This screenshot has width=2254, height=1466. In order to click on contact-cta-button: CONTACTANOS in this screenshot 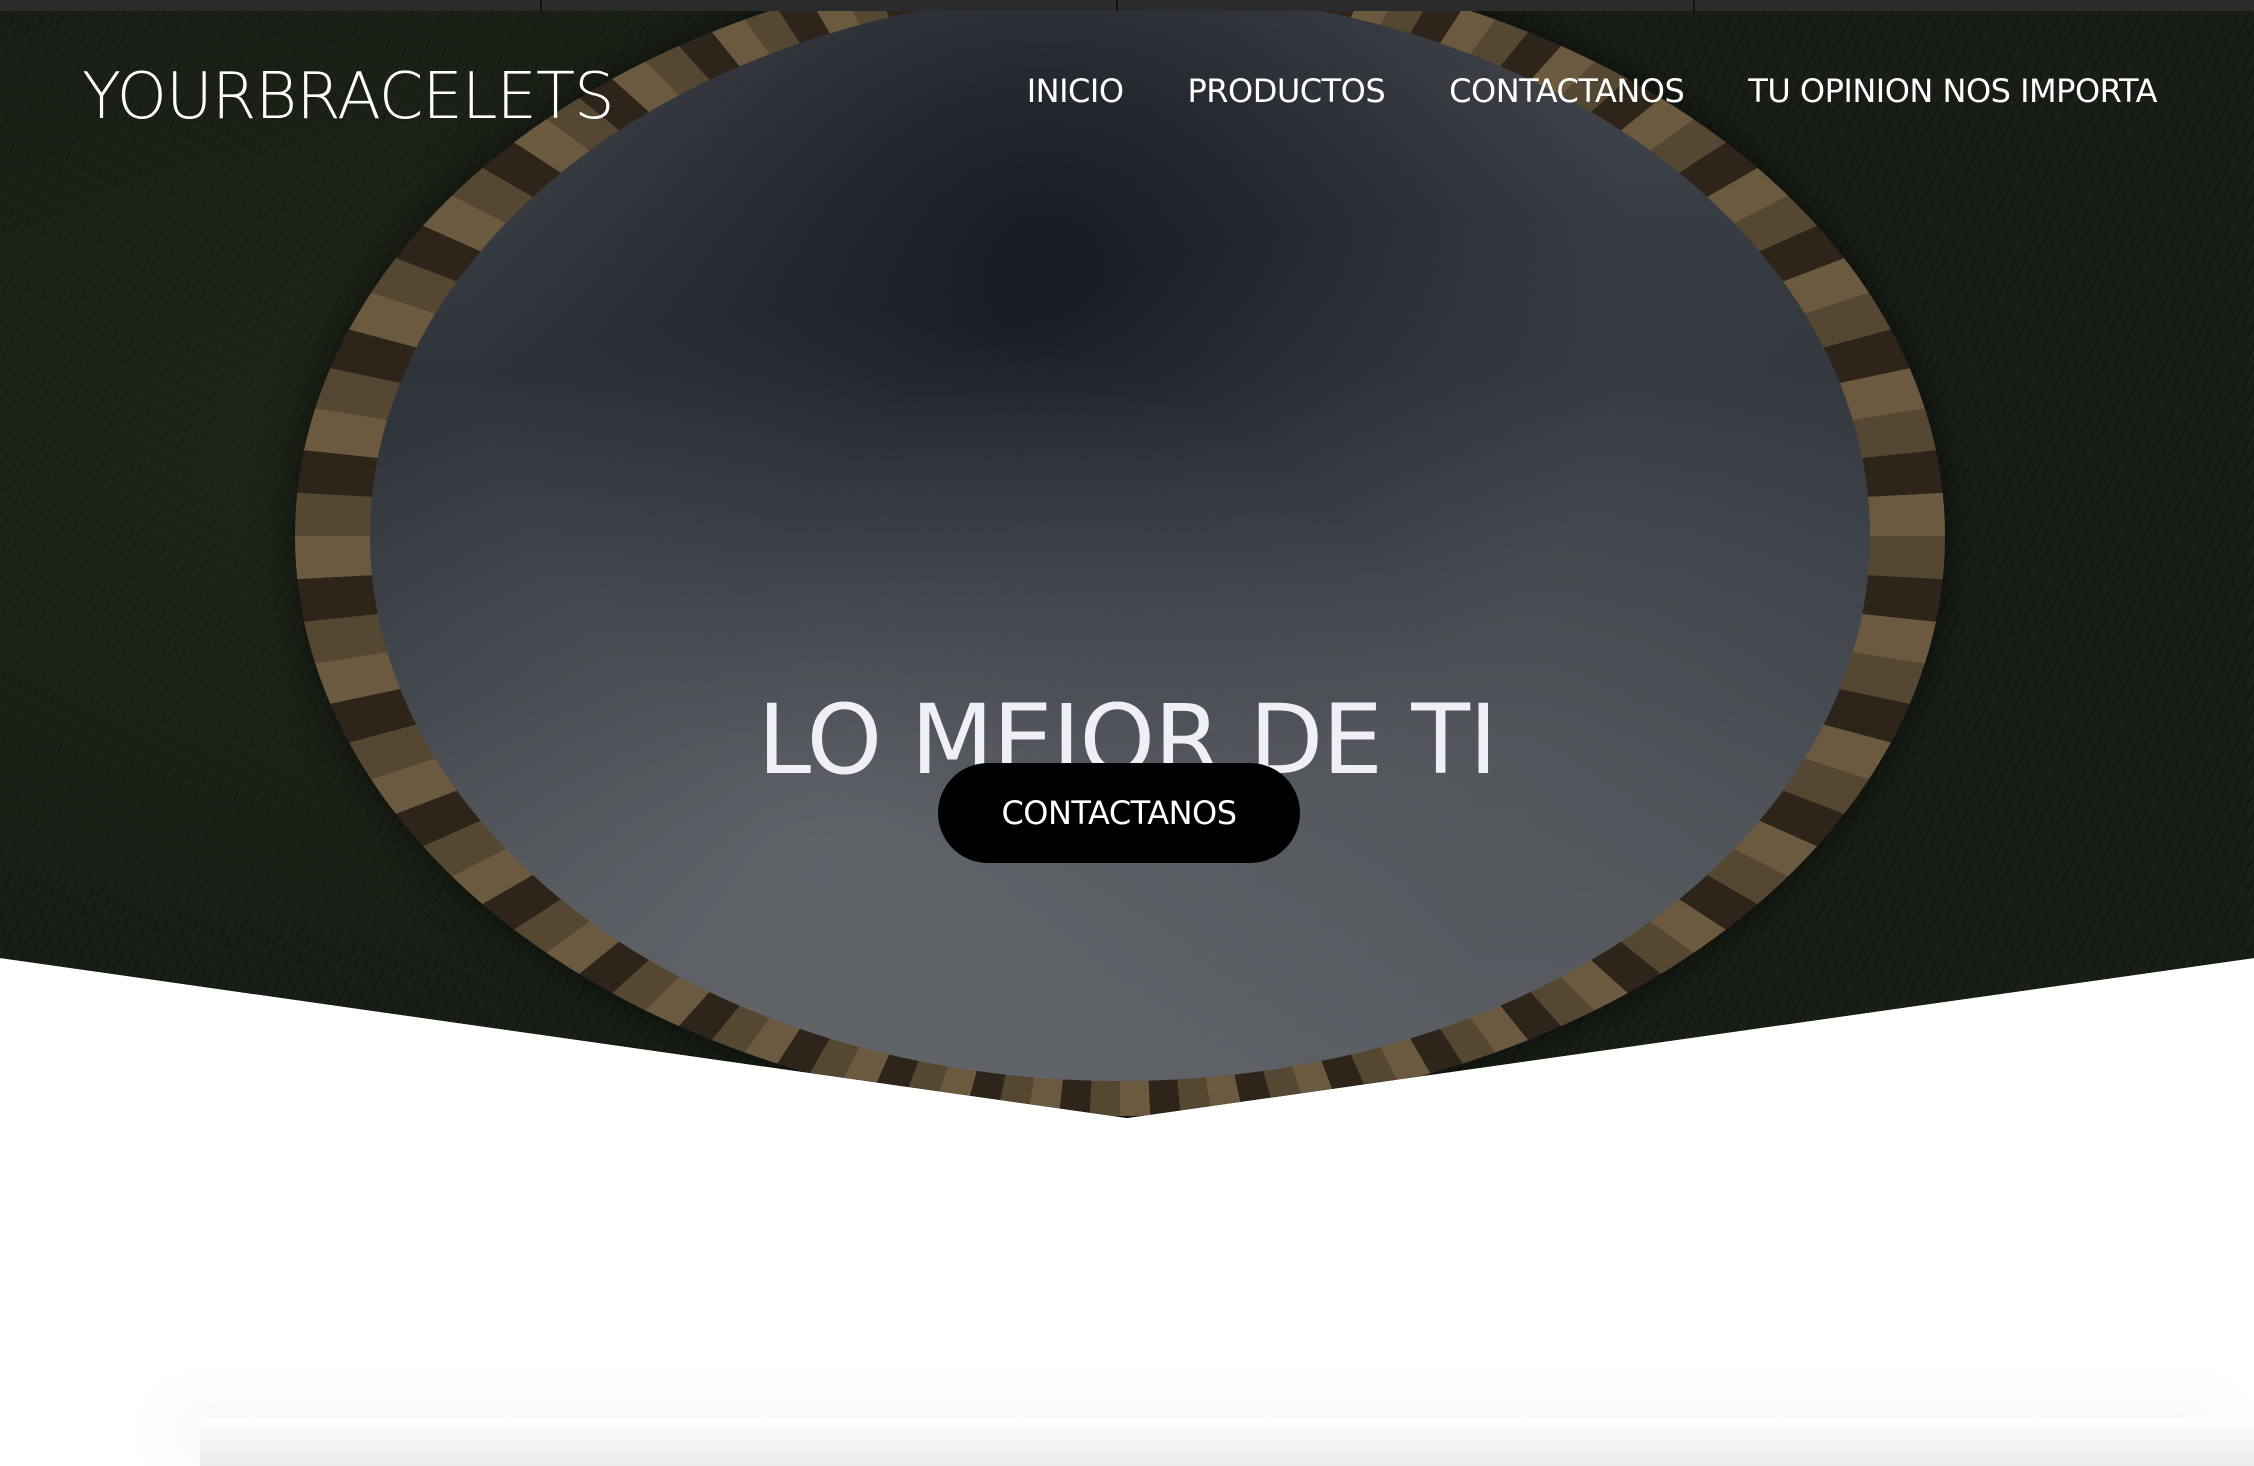, I will do `click(1119, 813)`.